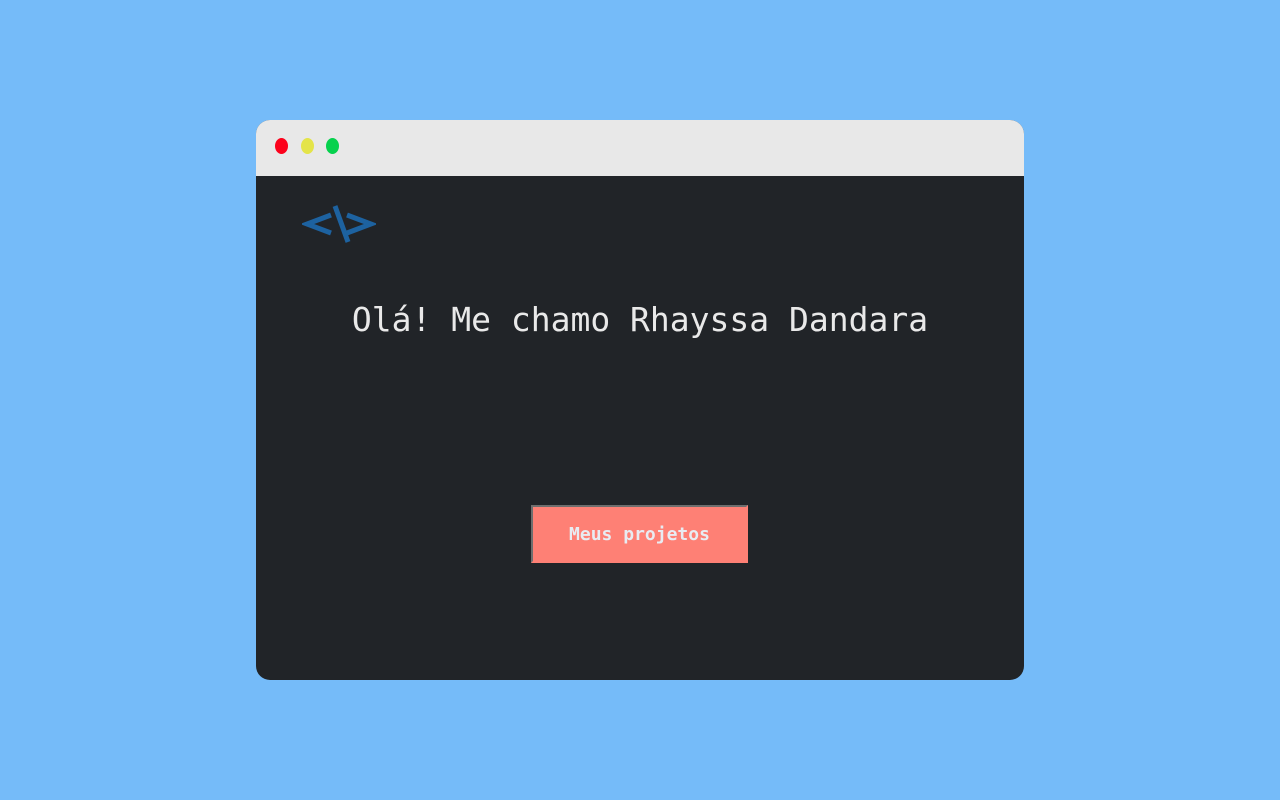 The image size is (1280, 800). What do you see at coordinates (281, 146) in the screenshot?
I see `close-window-button` at bounding box center [281, 146].